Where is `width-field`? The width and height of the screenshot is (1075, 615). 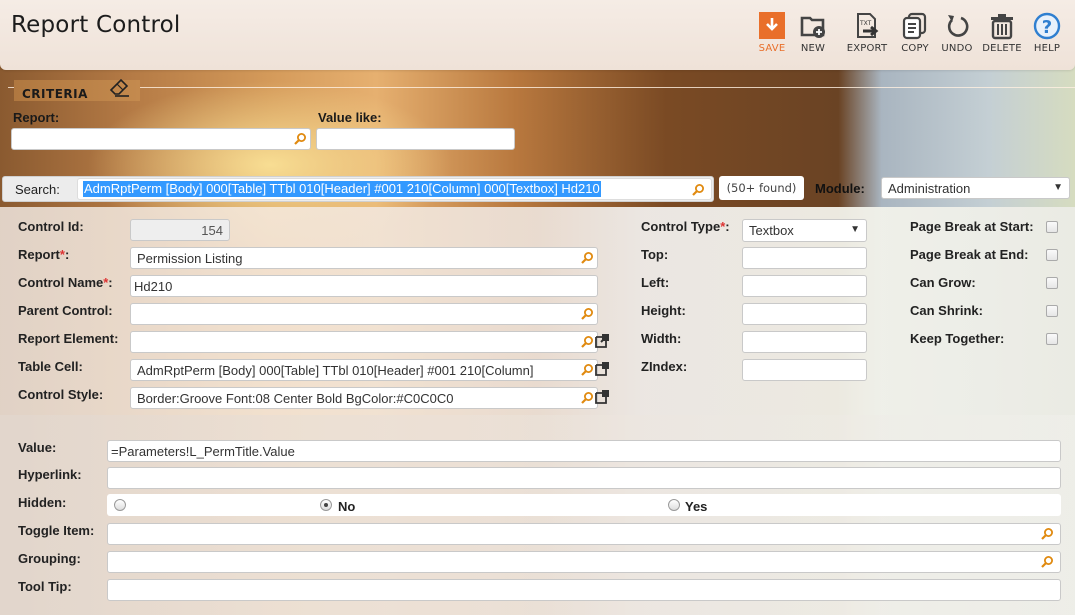 width-field is located at coordinates (804, 342).